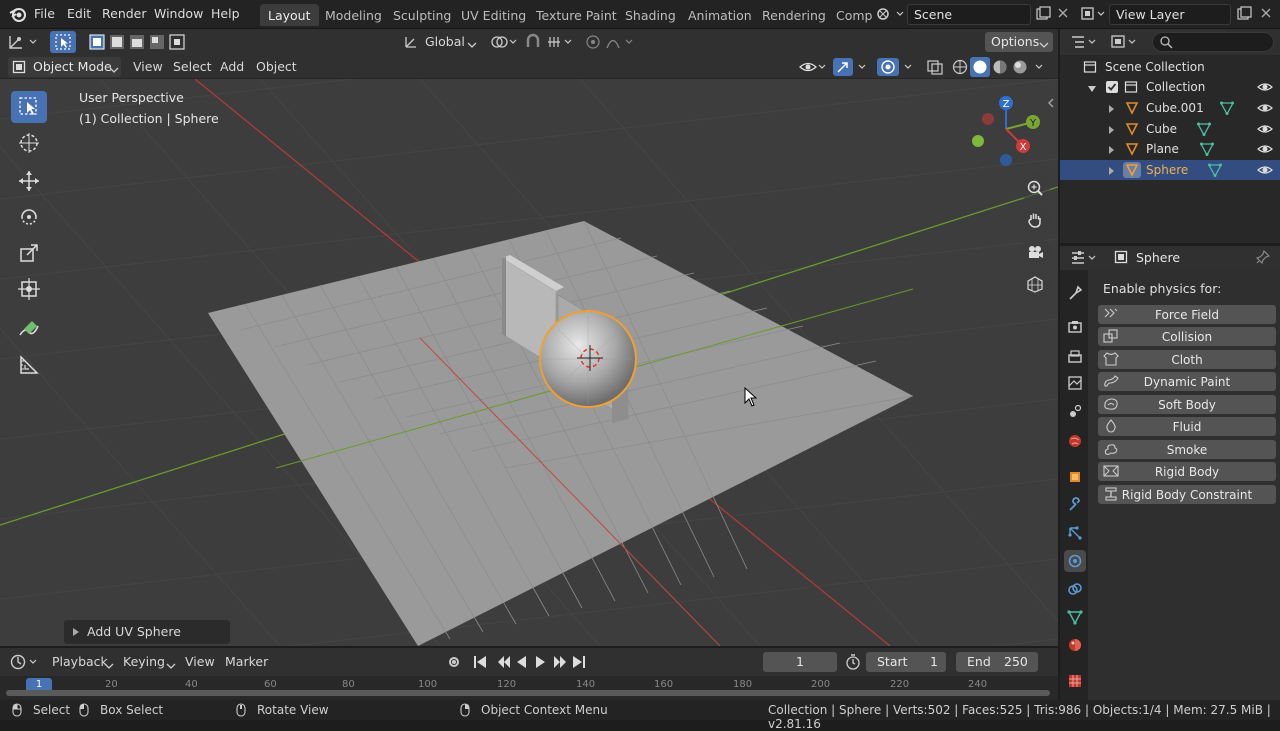 Image resolution: width=1280 pixels, height=731 pixels. What do you see at coordinates (1075, 411) in the screenshot?
I see `tab-scene` at bounding box center [1075, 411].